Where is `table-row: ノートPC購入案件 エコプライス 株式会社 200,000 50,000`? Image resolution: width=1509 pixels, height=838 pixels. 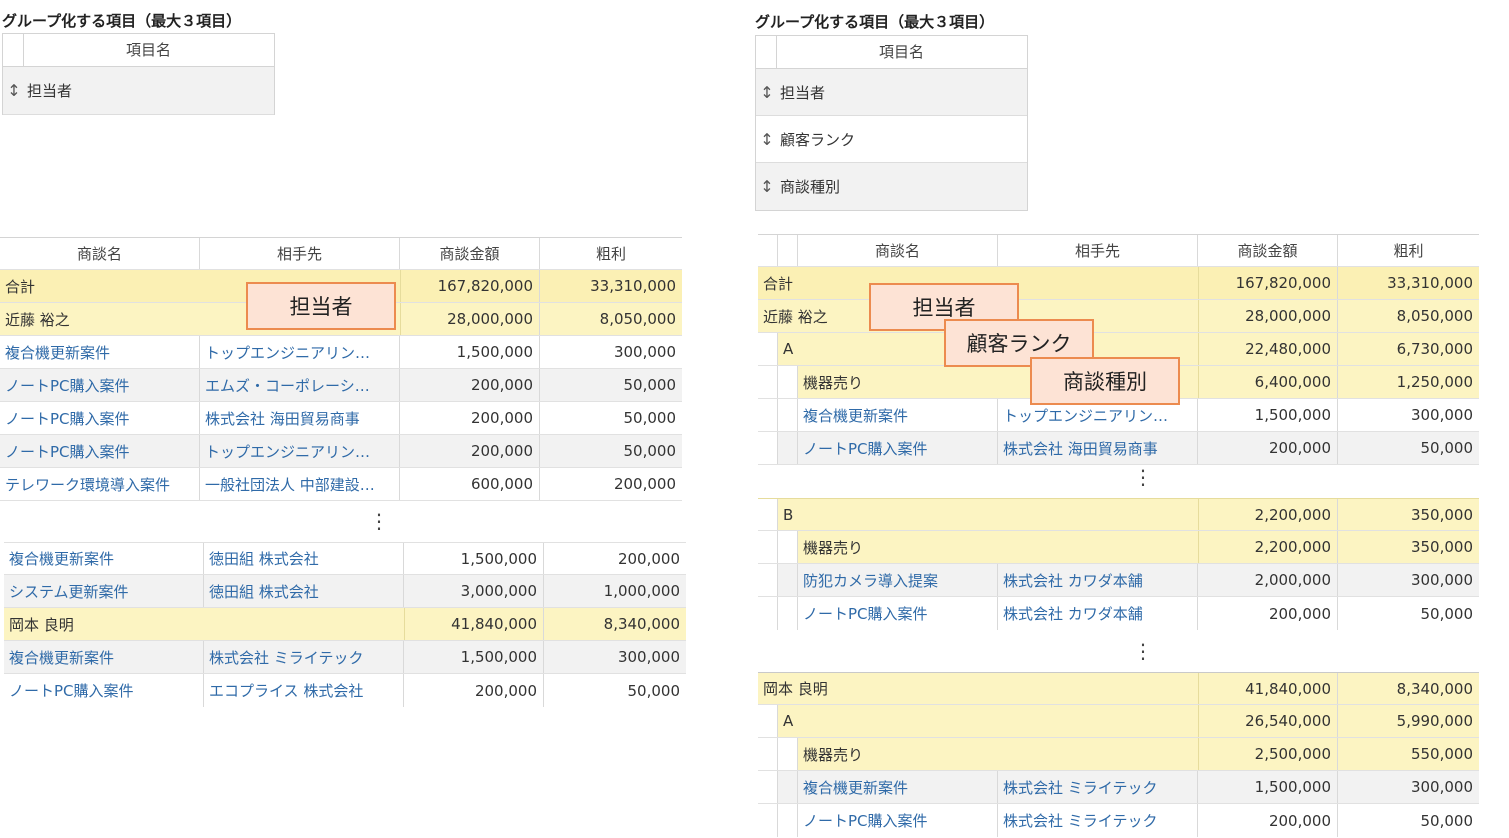 table-row: ノートPC購入案件 エコプライス 株式会社 200,000 50,000 is located at coordinates (345, 690).